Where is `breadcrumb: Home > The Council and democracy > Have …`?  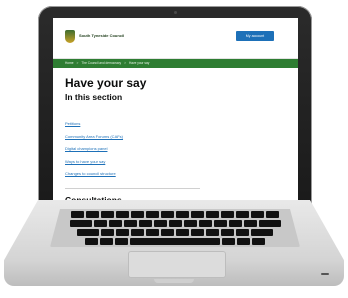
breadcrumb: Home > The Council and democracy > Have … is located at coordinates (107, 63).